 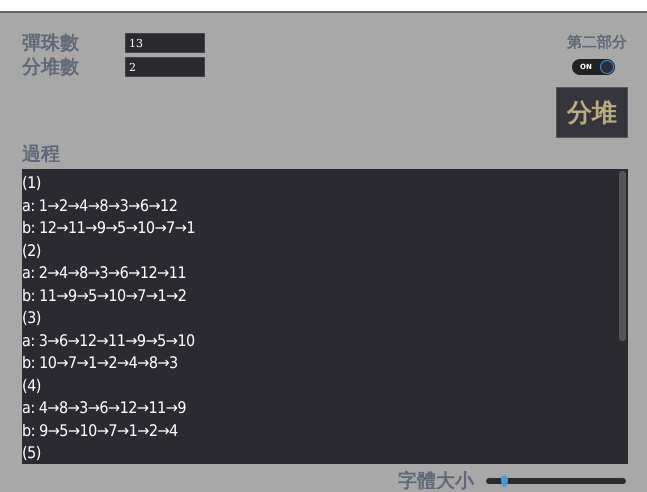 I want to click on output-line: a: 2→4→8→3→6→12→11, so click(x=105, y=273).